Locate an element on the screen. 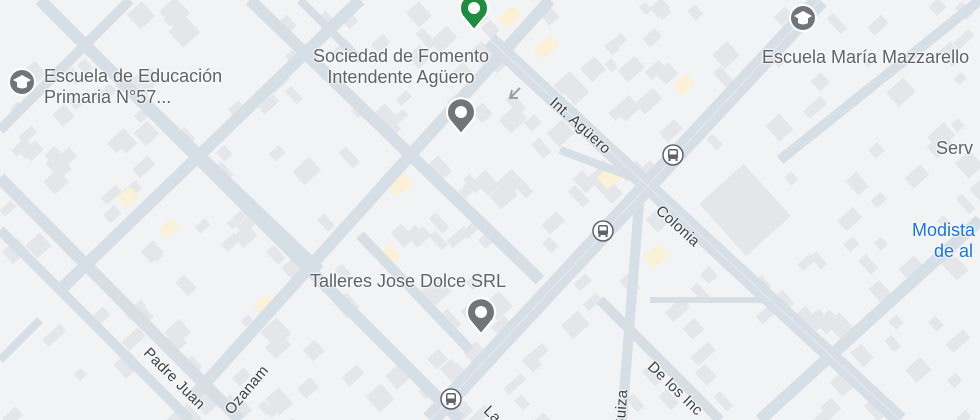  poi-label-talleres: Talleres Jose Dolce SRL is located at coordinates (408, 281).